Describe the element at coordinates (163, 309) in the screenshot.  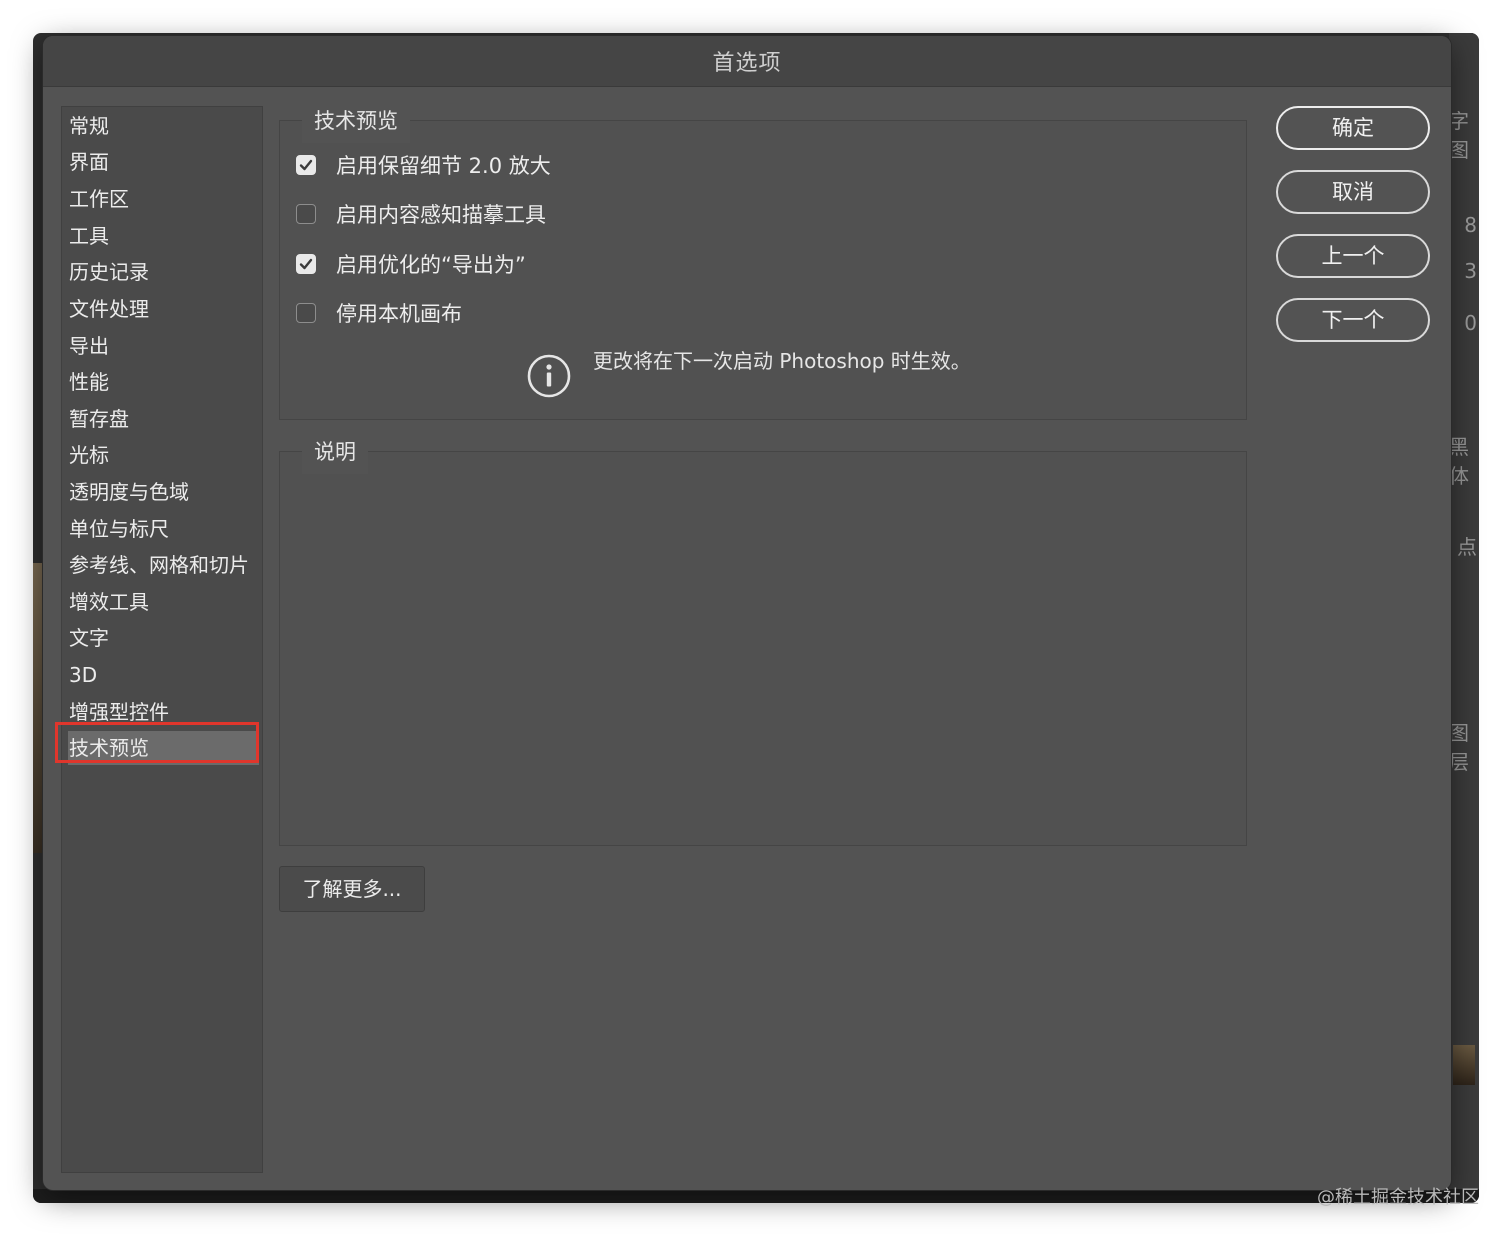
I see `sidebar-item-file-handling: 文件处理` at that location.